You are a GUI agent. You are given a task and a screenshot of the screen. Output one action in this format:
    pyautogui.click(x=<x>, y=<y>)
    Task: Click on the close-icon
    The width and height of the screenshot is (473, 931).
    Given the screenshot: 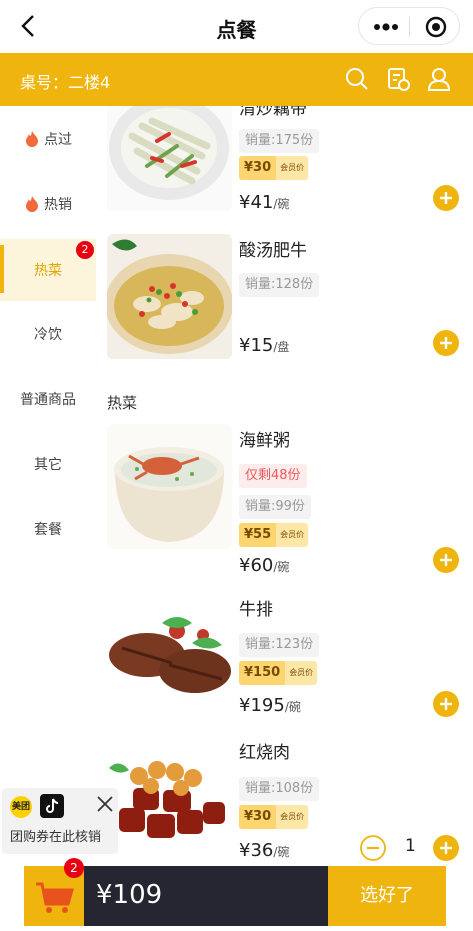 What is the action you would take?
    pyautogui.click(x=105, y=804)
    